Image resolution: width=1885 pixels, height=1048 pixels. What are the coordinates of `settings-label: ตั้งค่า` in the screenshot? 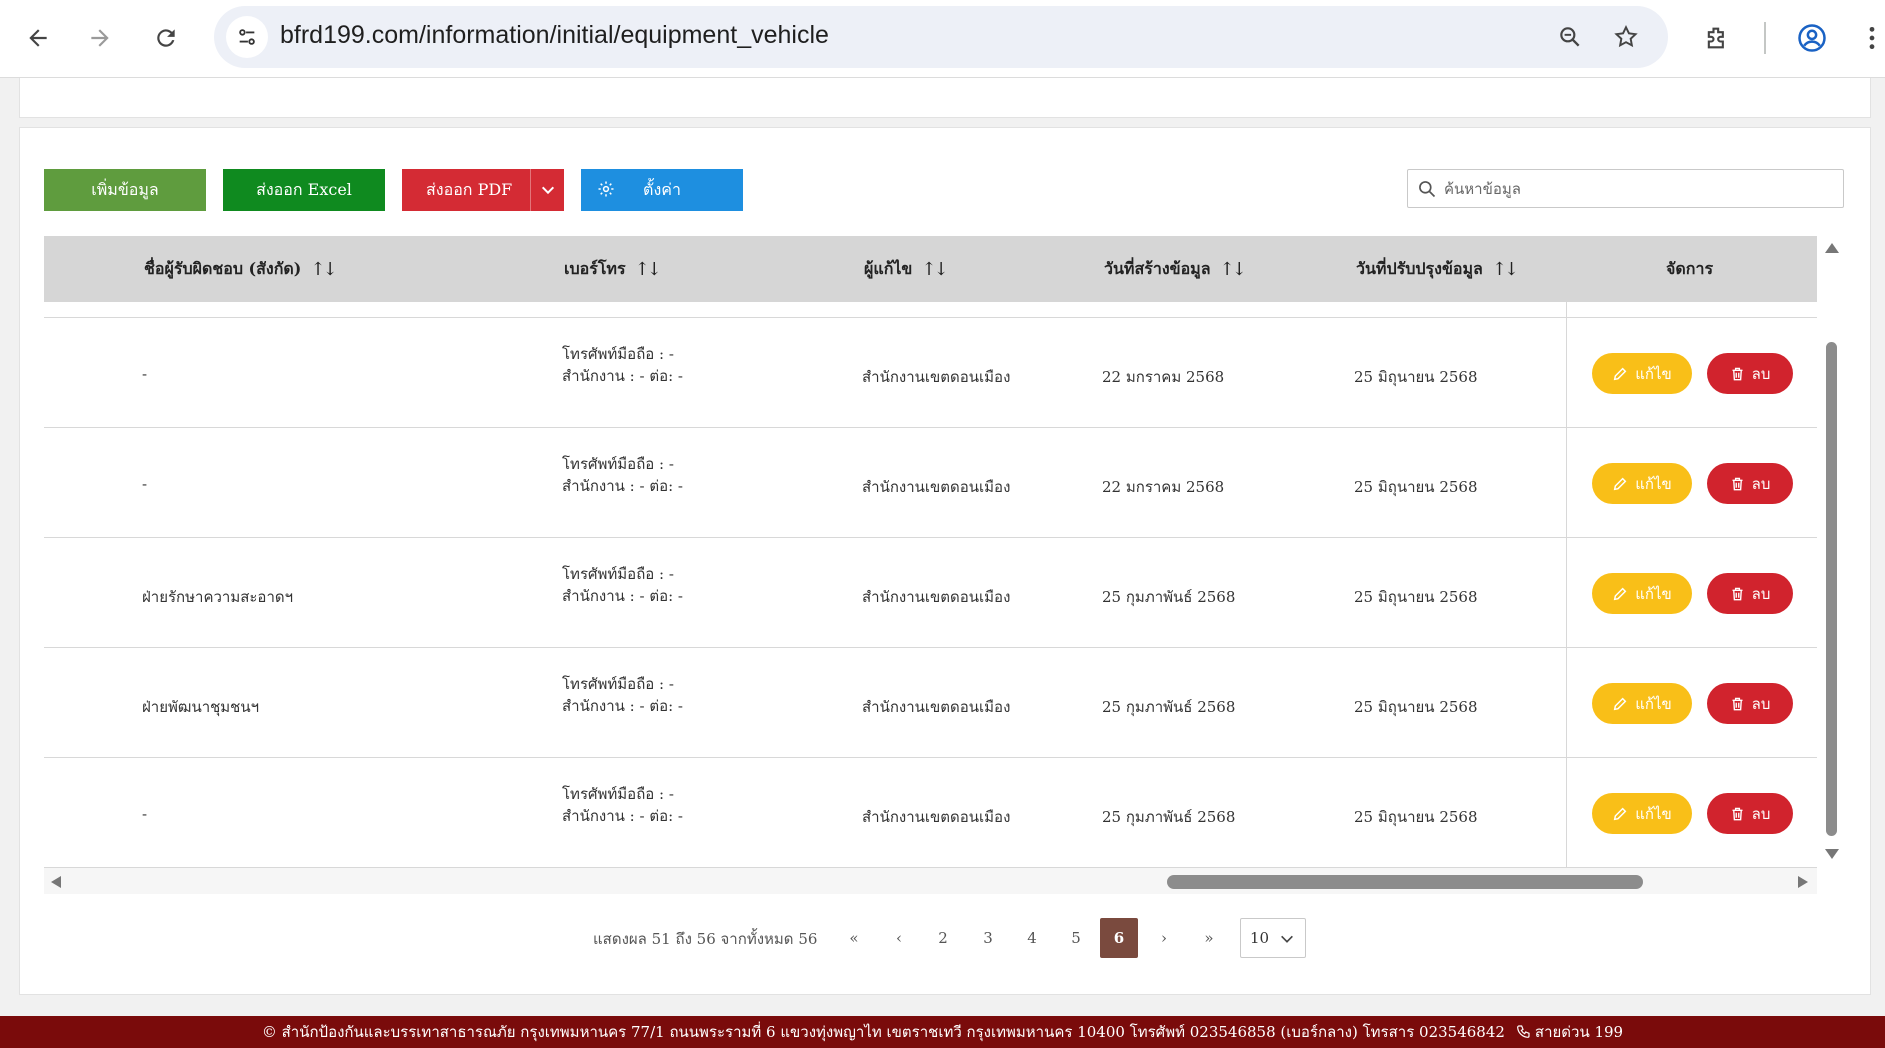 It's located at (662, 189).